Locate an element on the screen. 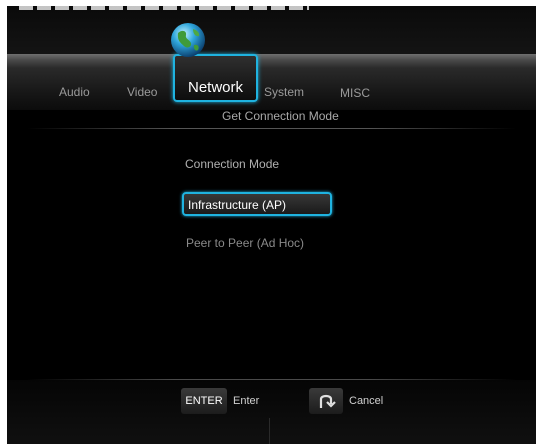 The image size is (544, 444). top-band is located at coordinates (271, 30).